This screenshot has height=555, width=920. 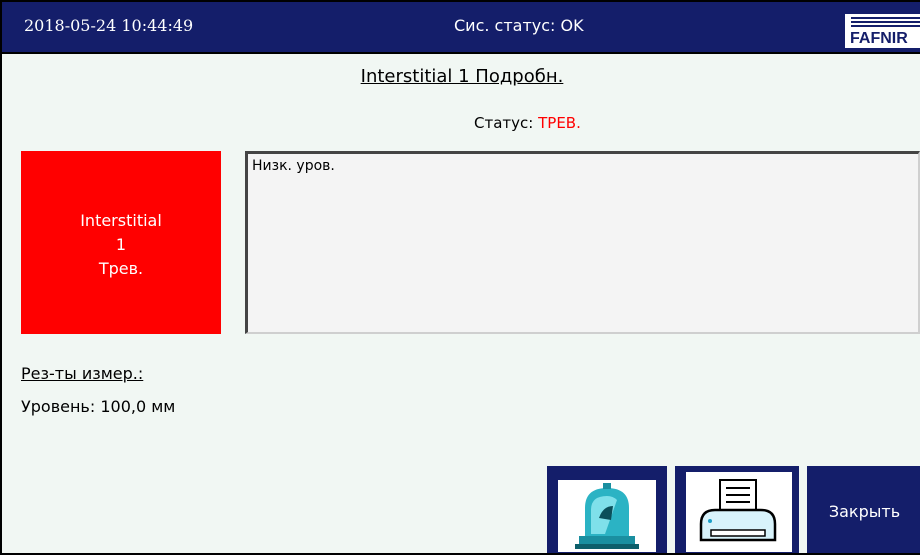 What do you see at coordinates (879, 38) in the screenshot?
I see `logo-text: FAFNIR` at bounding box center [879, 38].